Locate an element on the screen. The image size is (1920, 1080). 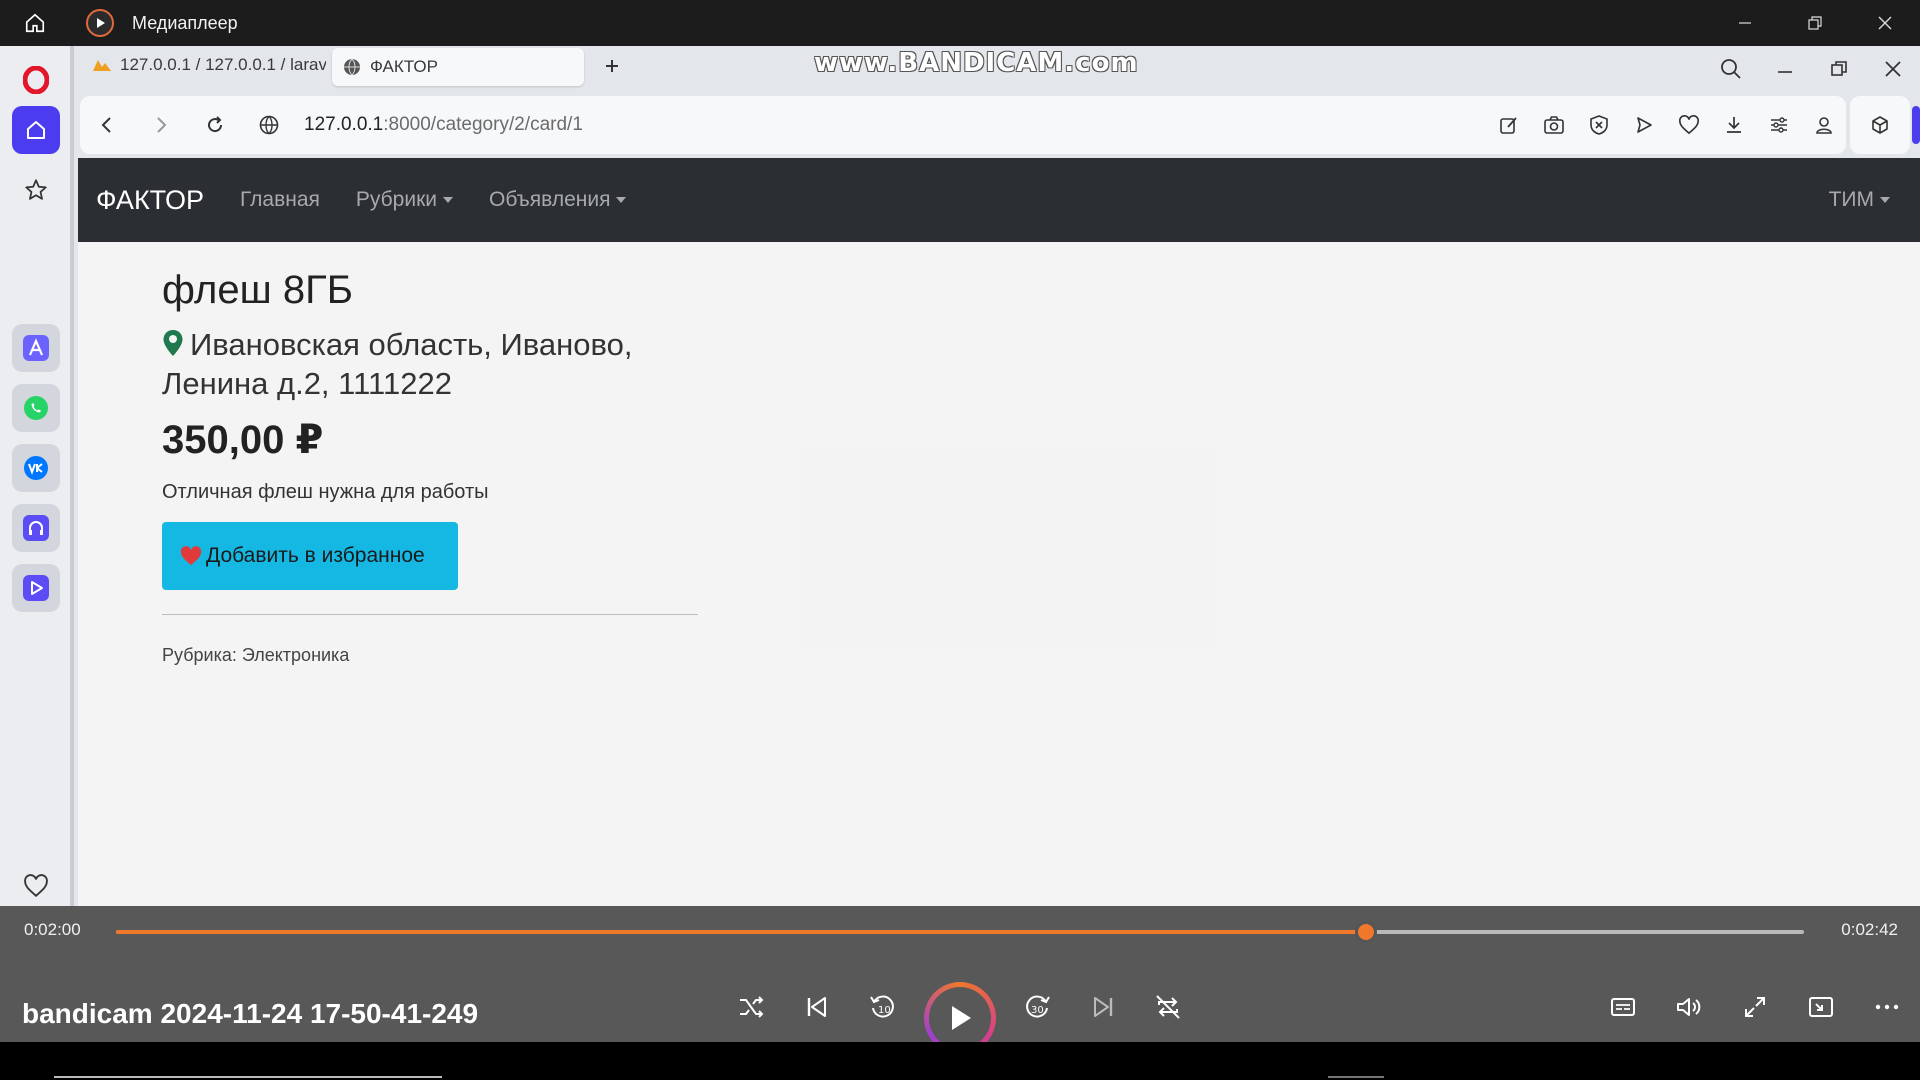
shuffle-icon is located at coordinates (752, 1007).